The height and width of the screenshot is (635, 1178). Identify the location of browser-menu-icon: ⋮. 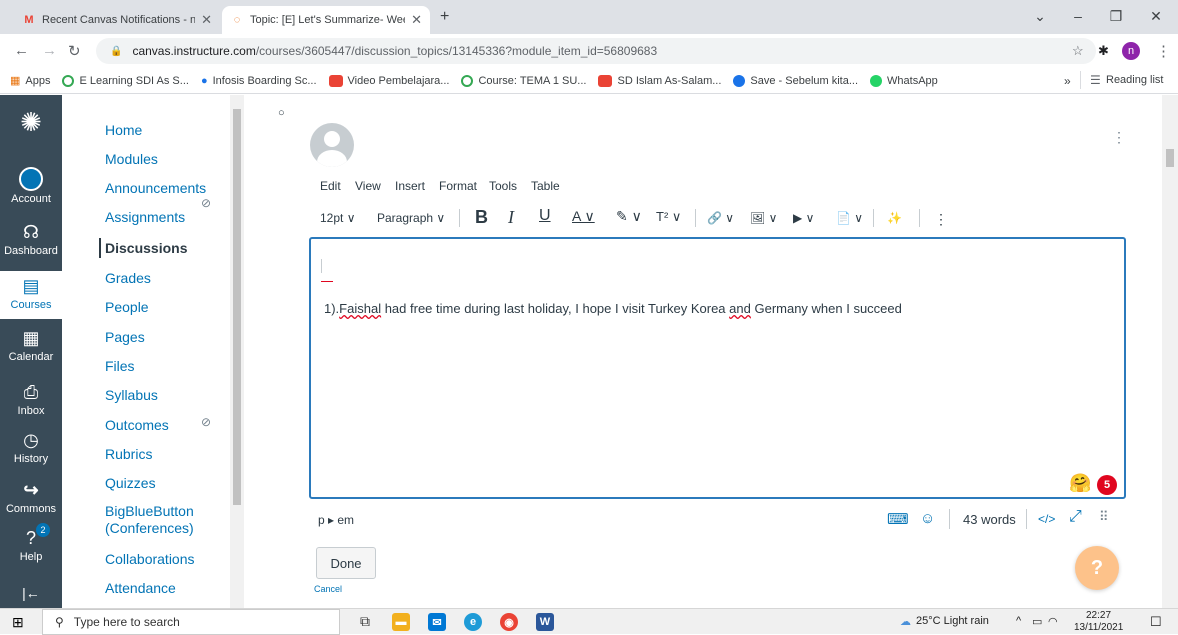
(1163, 51).